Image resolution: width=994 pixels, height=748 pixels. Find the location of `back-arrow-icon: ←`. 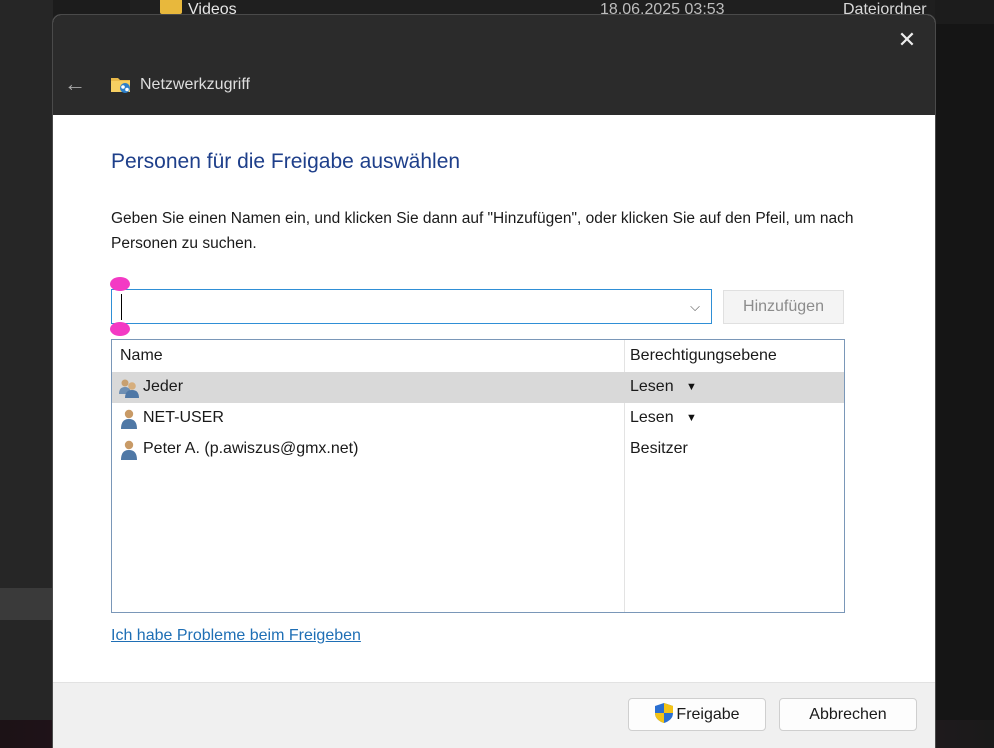

back-arrow-icon: ← is located at coordinates (75, 84).